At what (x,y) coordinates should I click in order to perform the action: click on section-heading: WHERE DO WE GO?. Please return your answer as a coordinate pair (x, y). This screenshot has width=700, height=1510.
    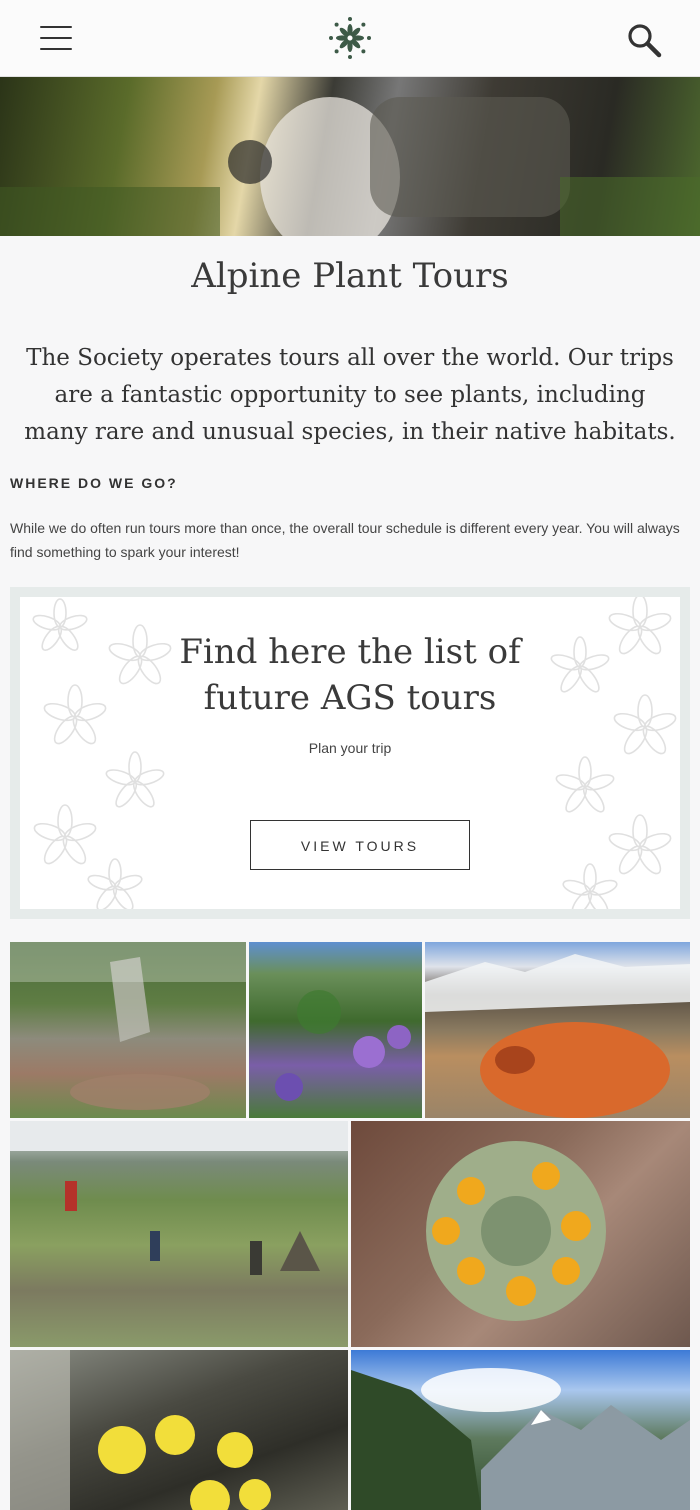
    Looking at the image, I should click on (94, 483).